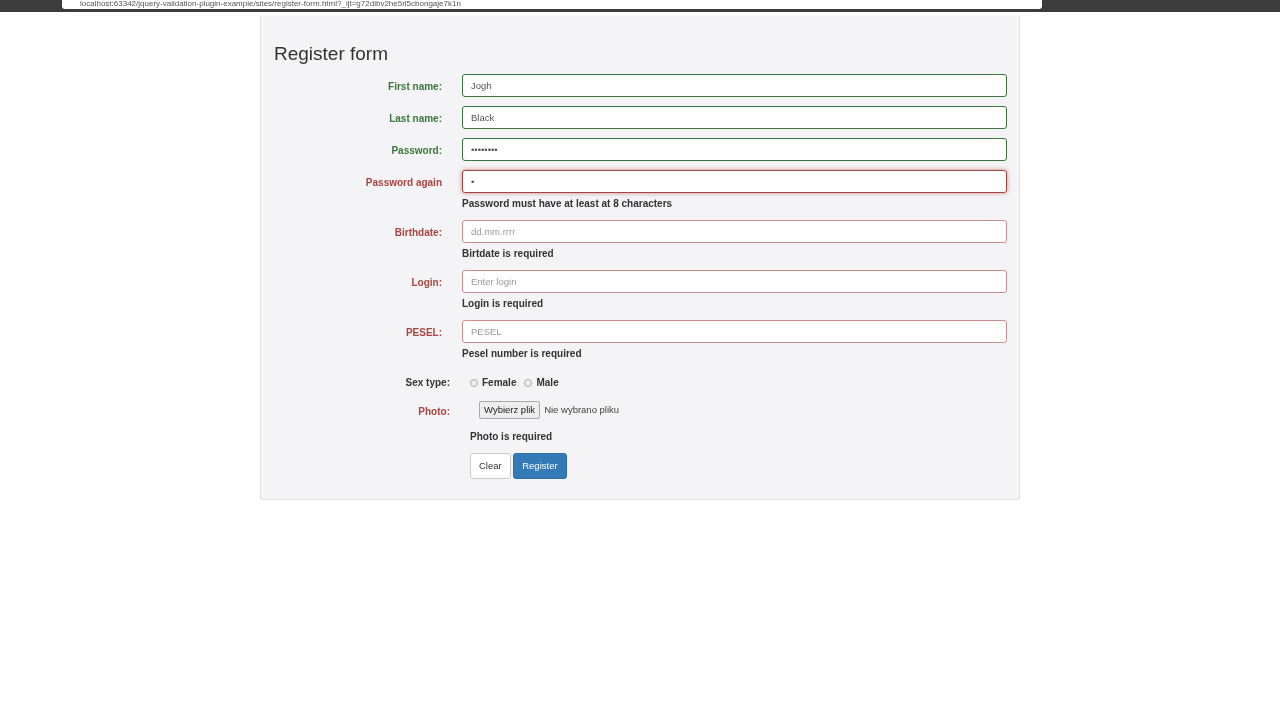  I want to click on clear-button: Clear, so click(490, 466).